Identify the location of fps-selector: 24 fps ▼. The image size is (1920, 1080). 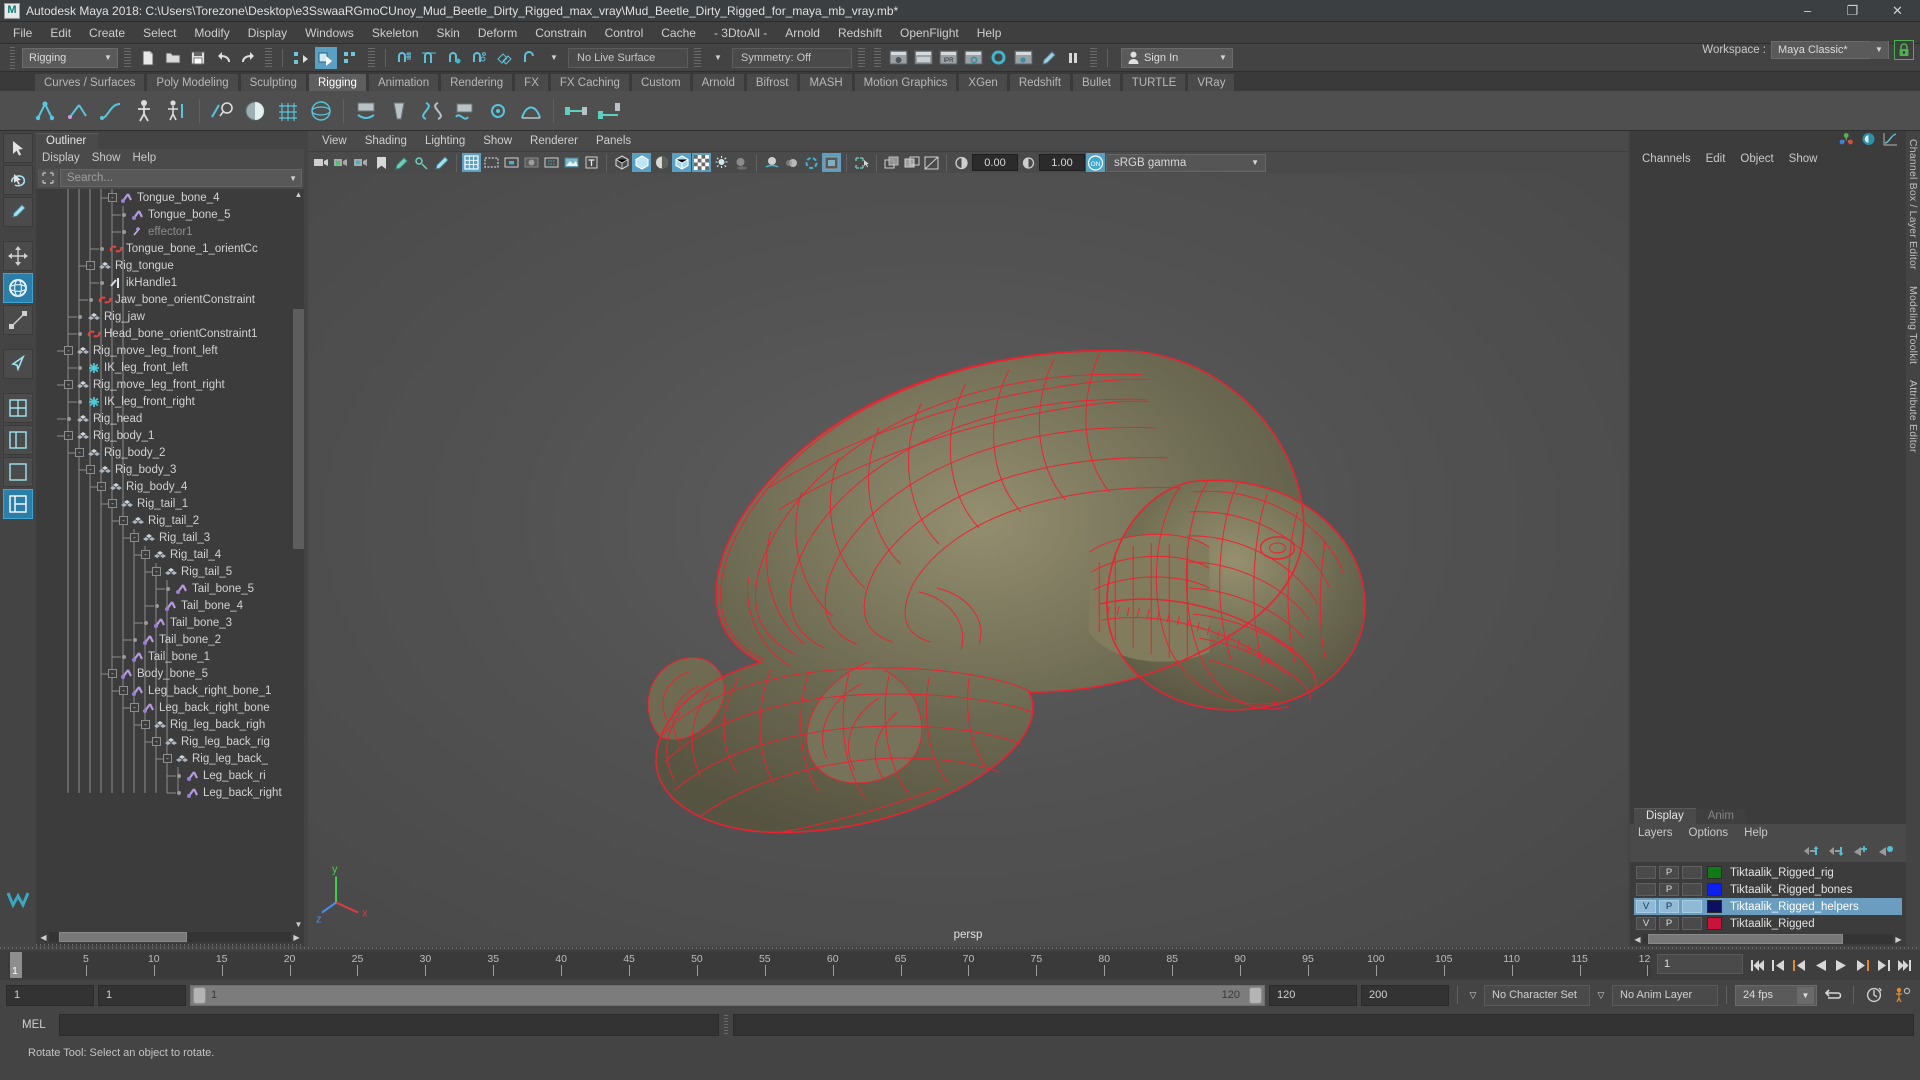
(1776, 995).